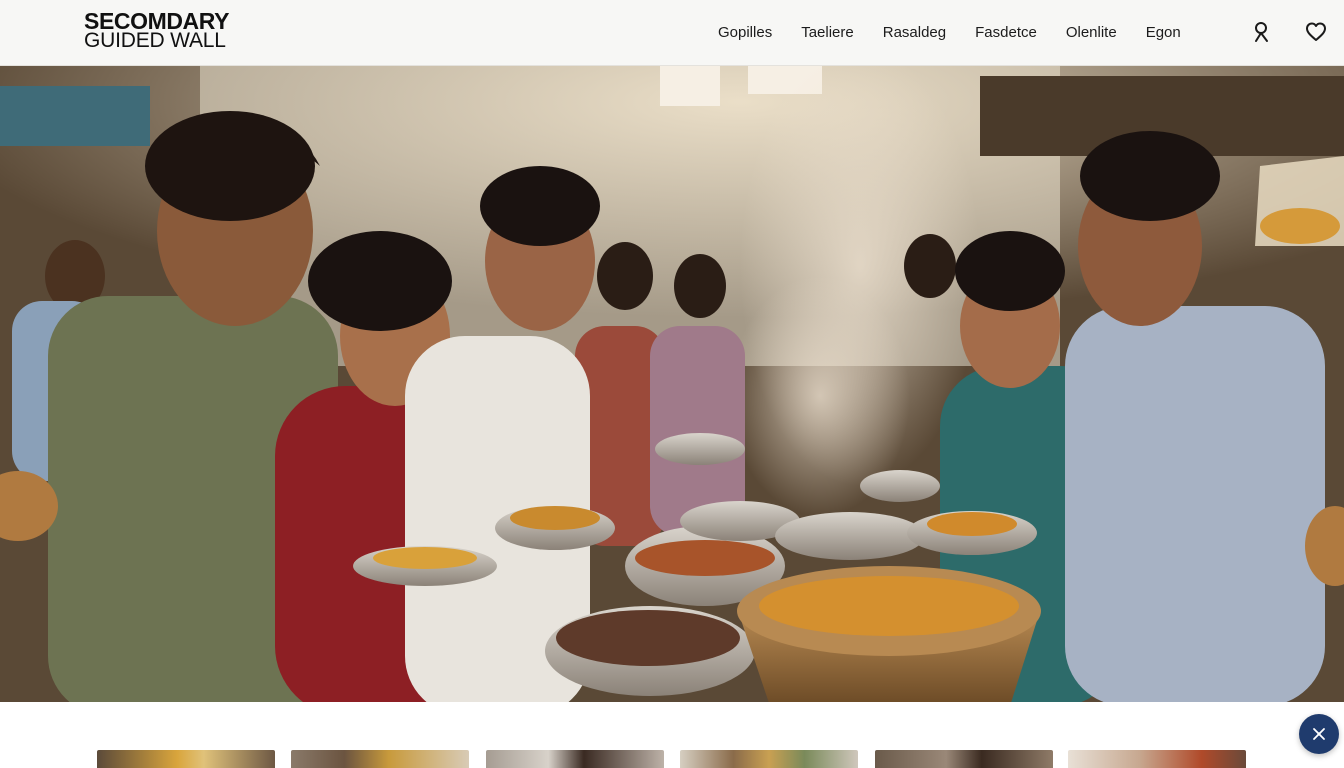 The height and width of the screenshot is (768, 1344). I want to click on assistant-button, so click(1319, 734).